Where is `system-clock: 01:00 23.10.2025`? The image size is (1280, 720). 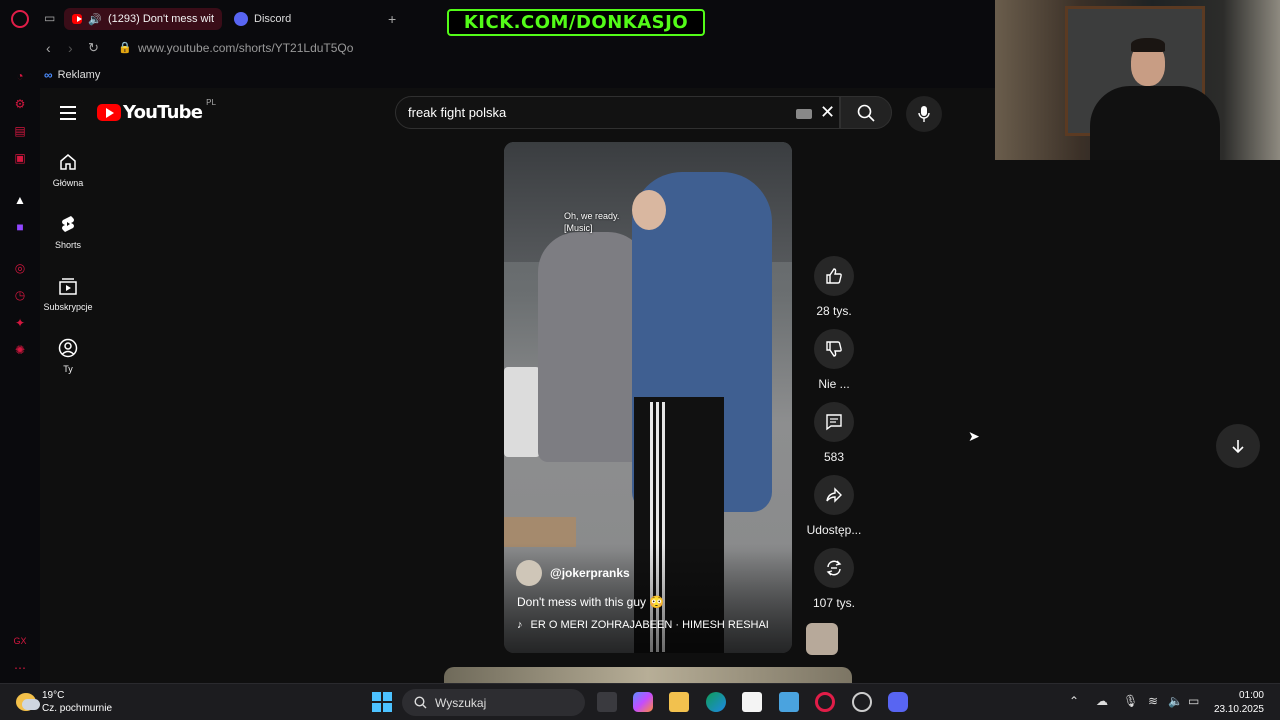
system-clock: 01:00 23.10.2025 is located at coordinates (1236, 703).